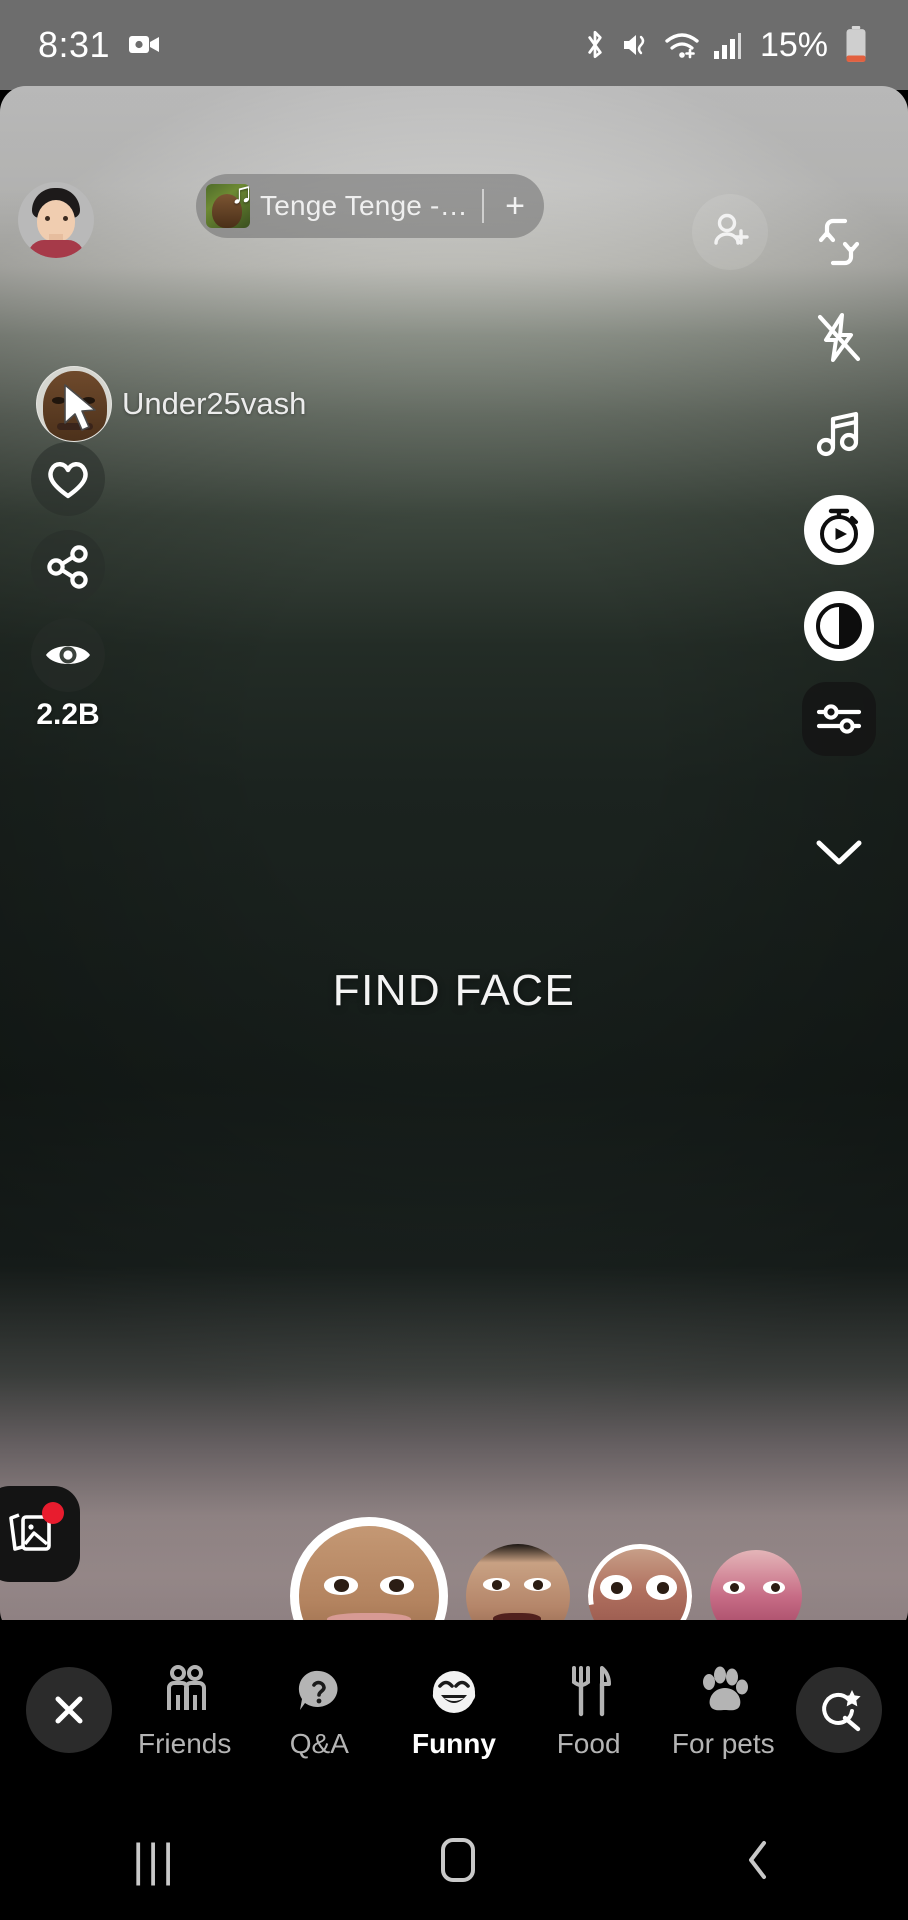  What do you see at coordinates (793, 44) in the screenshot?
I see `battery-percent: 15%` at bounding box center [793, 44].